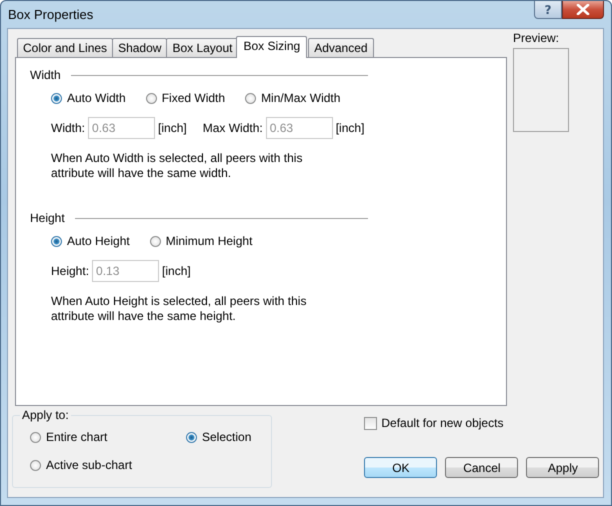  I want to click on tab: Advanced, so click(341, 47).